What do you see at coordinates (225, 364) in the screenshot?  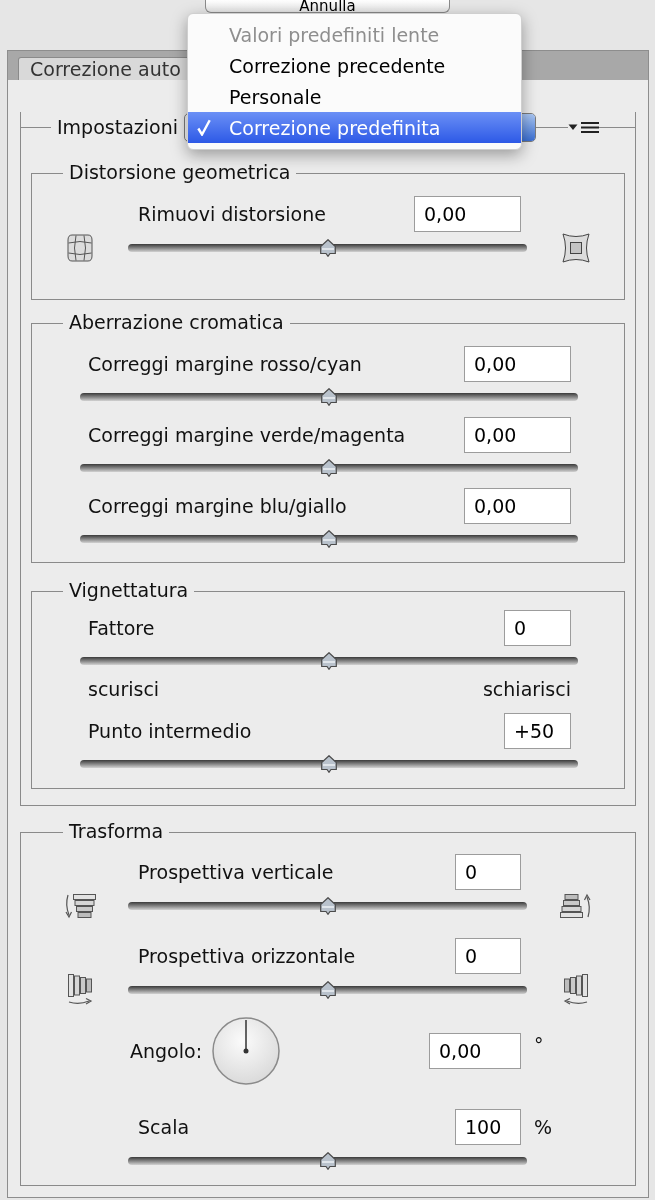 I see `setting-label: Correggi margine rosso/cyan` at bounding box center [225, 364].